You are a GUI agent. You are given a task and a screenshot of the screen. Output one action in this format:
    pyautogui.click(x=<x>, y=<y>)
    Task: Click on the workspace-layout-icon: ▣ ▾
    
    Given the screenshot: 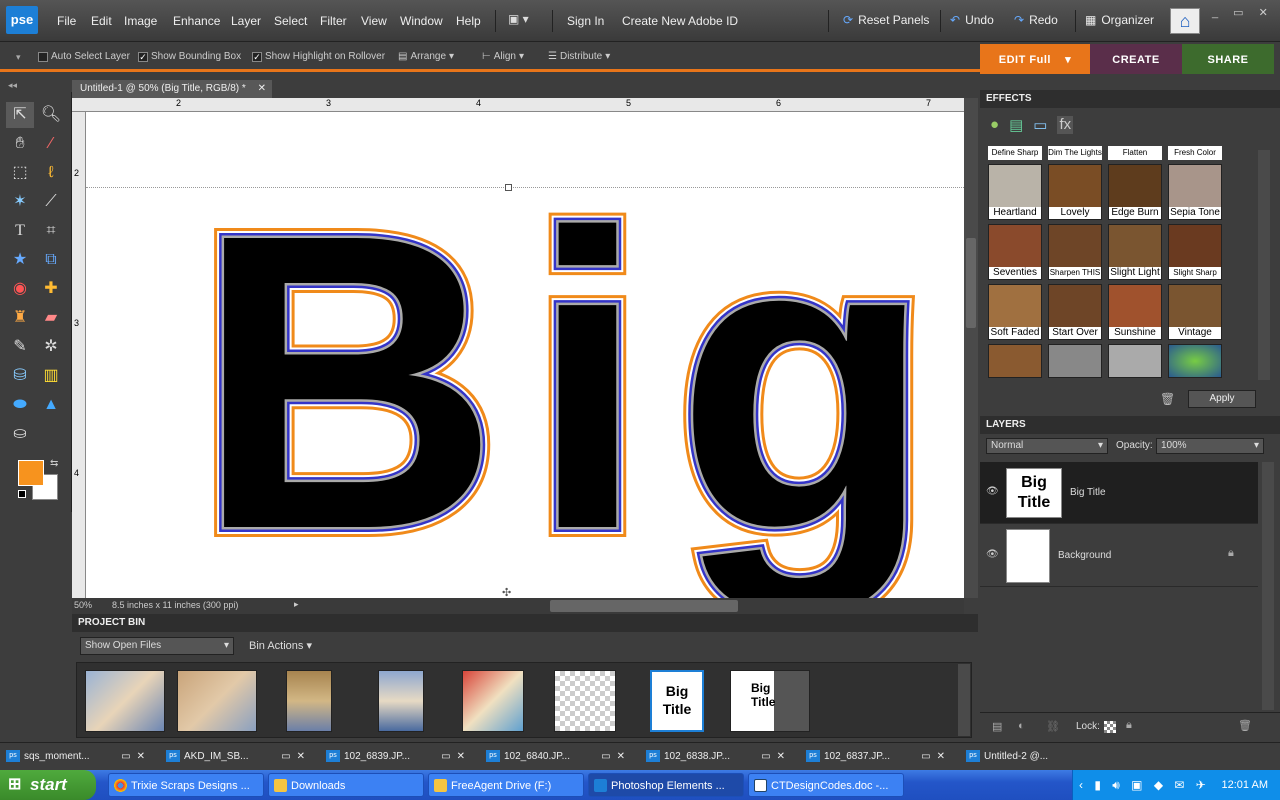 What is the action you would take?
    pyautogui.click(x=526, y=21)
    